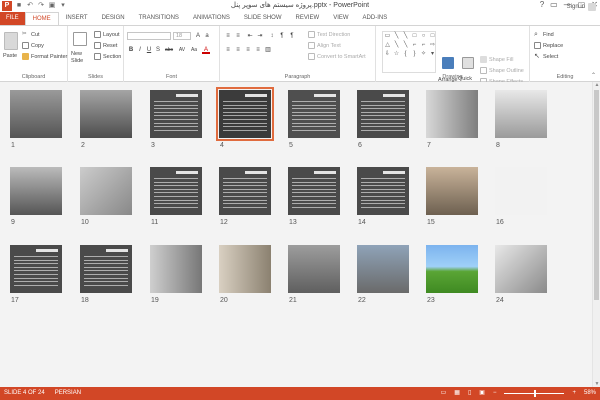  Describe the element at coordinates (149, 36) in the screenshot. I see `font-name-field` at that location.